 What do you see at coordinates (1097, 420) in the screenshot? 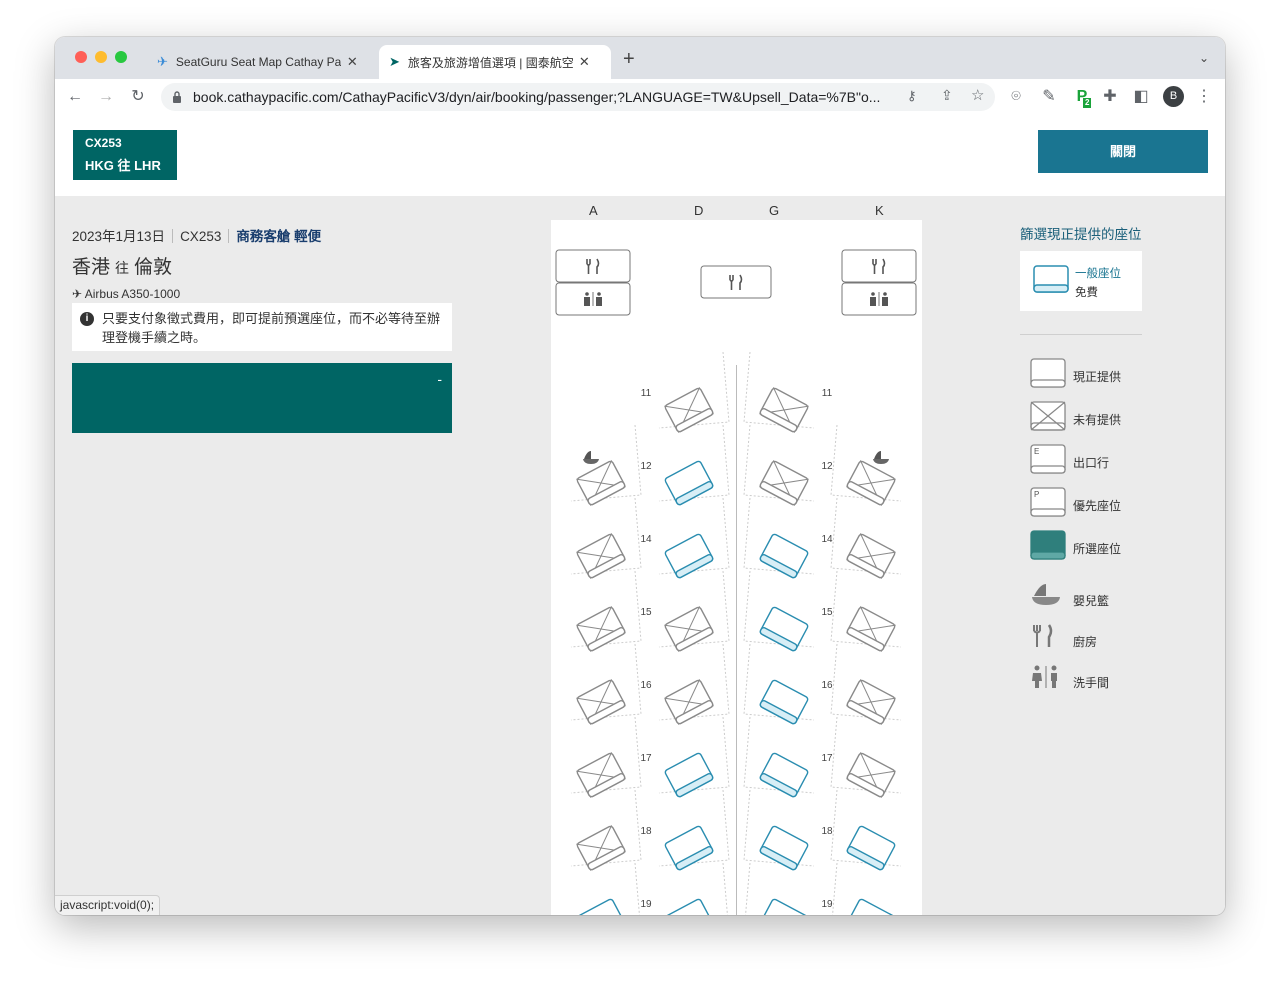
I see `legend-label: 未有提供` at bounding box center [1097, 420].